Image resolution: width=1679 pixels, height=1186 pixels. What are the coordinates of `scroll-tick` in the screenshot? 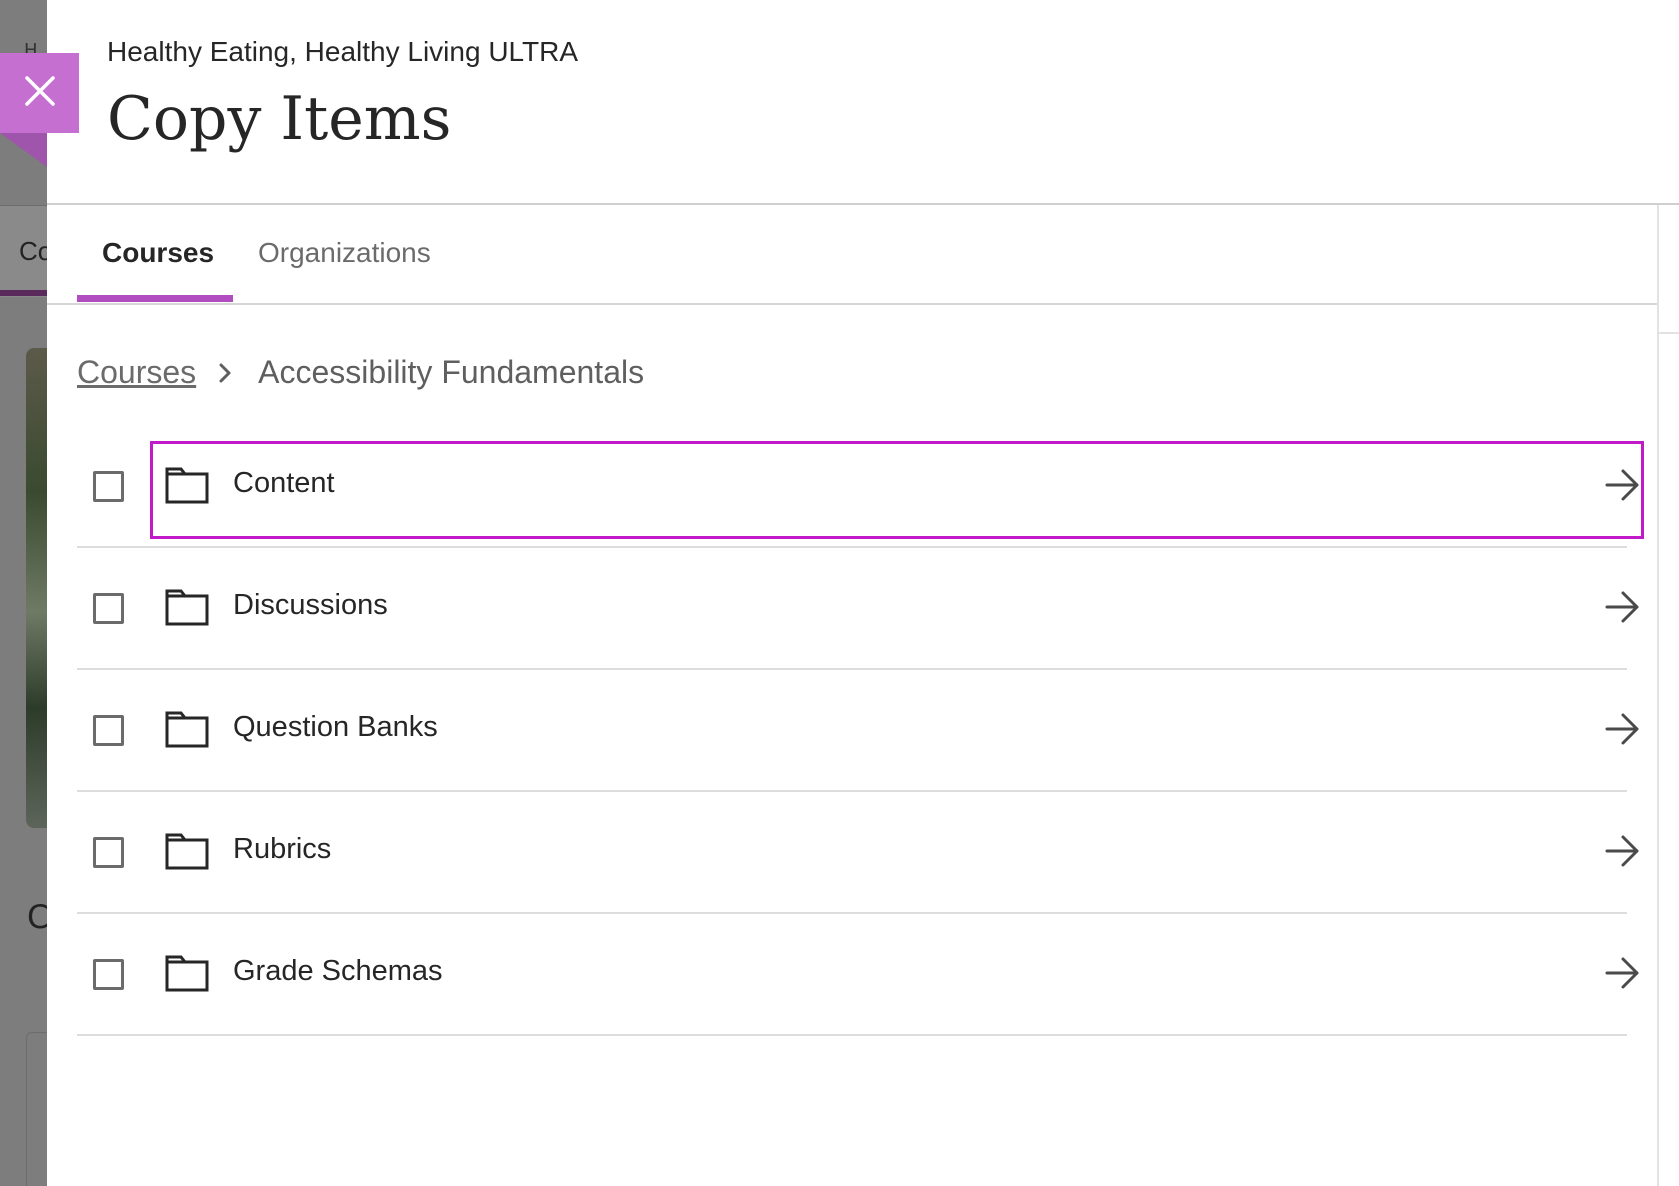 It's located at (1669, 333).